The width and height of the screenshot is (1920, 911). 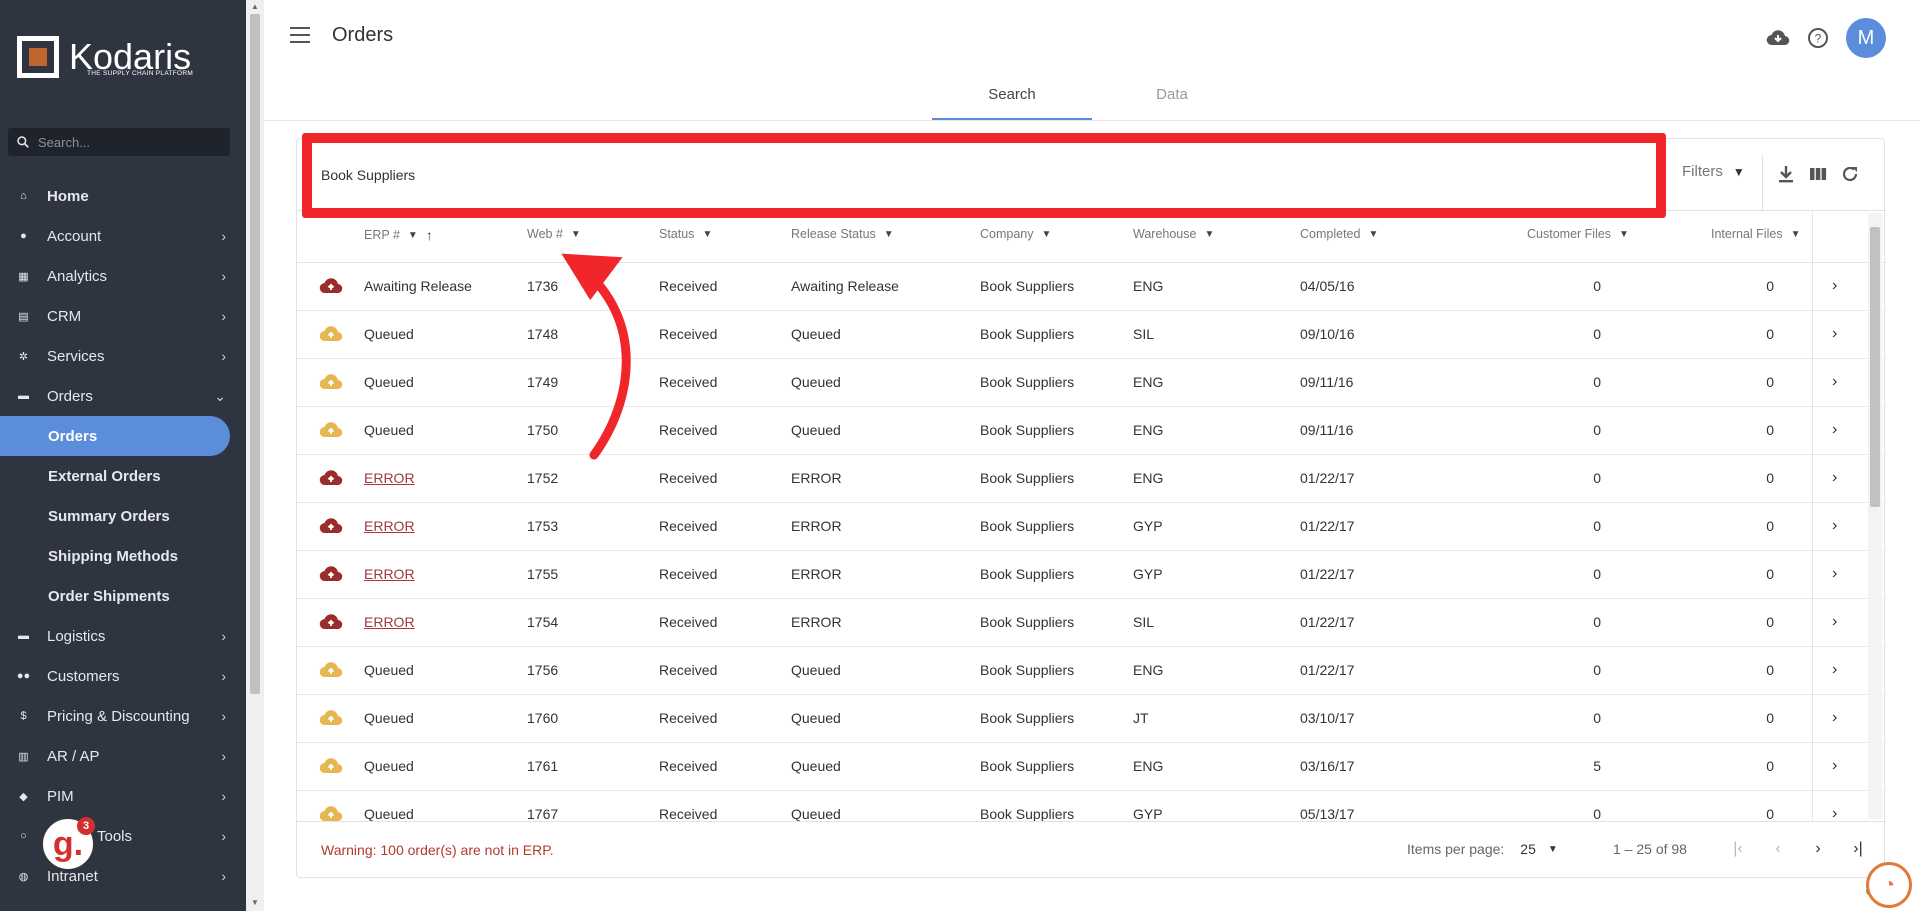 I want to click on sidebar-subitem-external-orders: External Orders, so click(x=123, y=476).